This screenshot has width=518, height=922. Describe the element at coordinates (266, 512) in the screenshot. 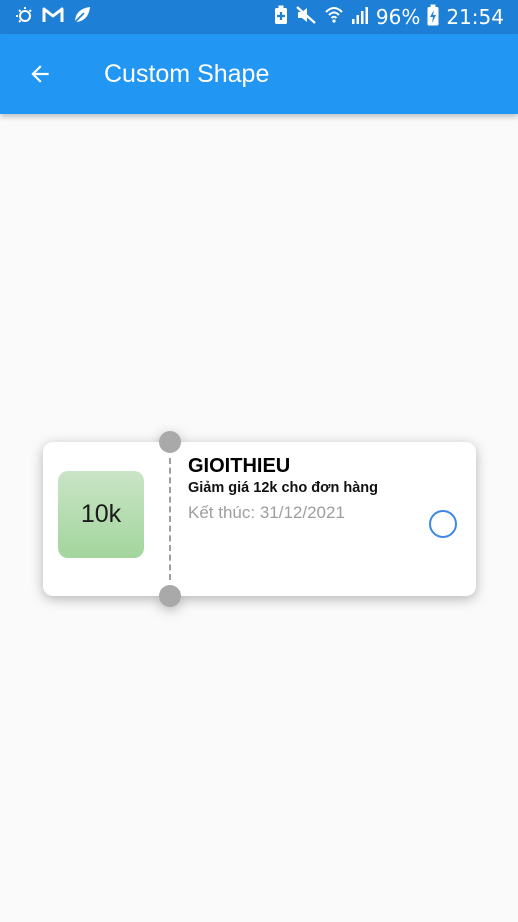

I see `coupon-expiry: Kết thúc: 31/12/2021` at that location.